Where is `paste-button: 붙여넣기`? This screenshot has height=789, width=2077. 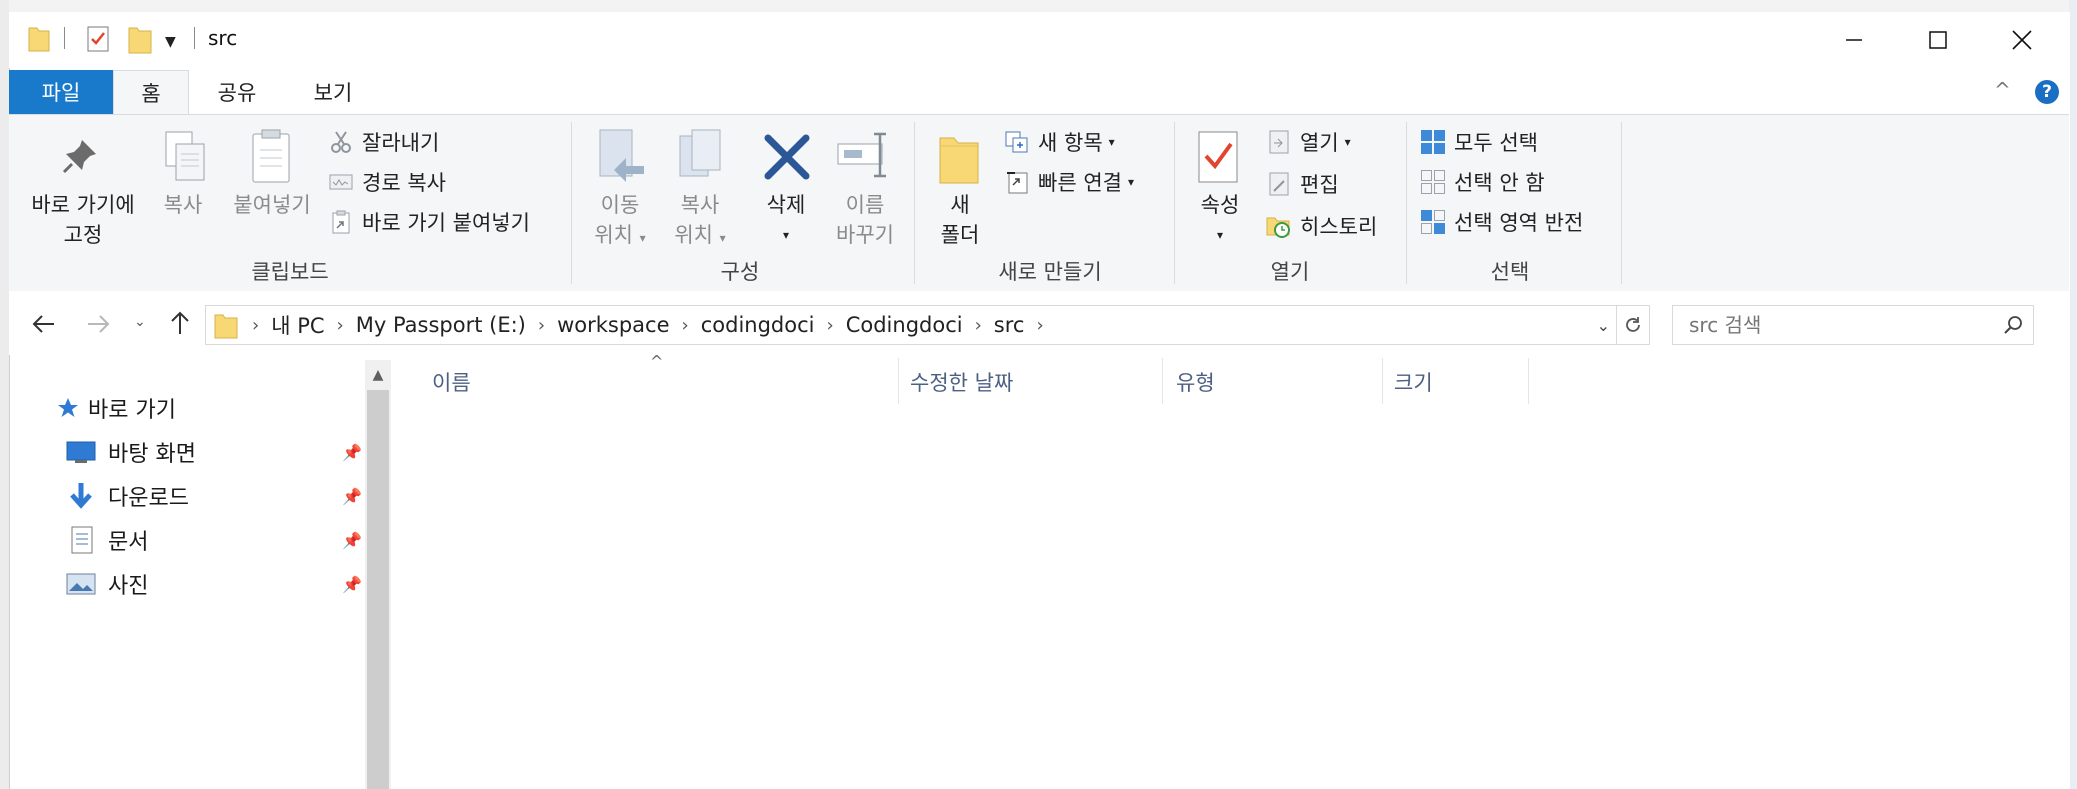
paste-button: 붙여넣기 is located at coordinates (272, 205).